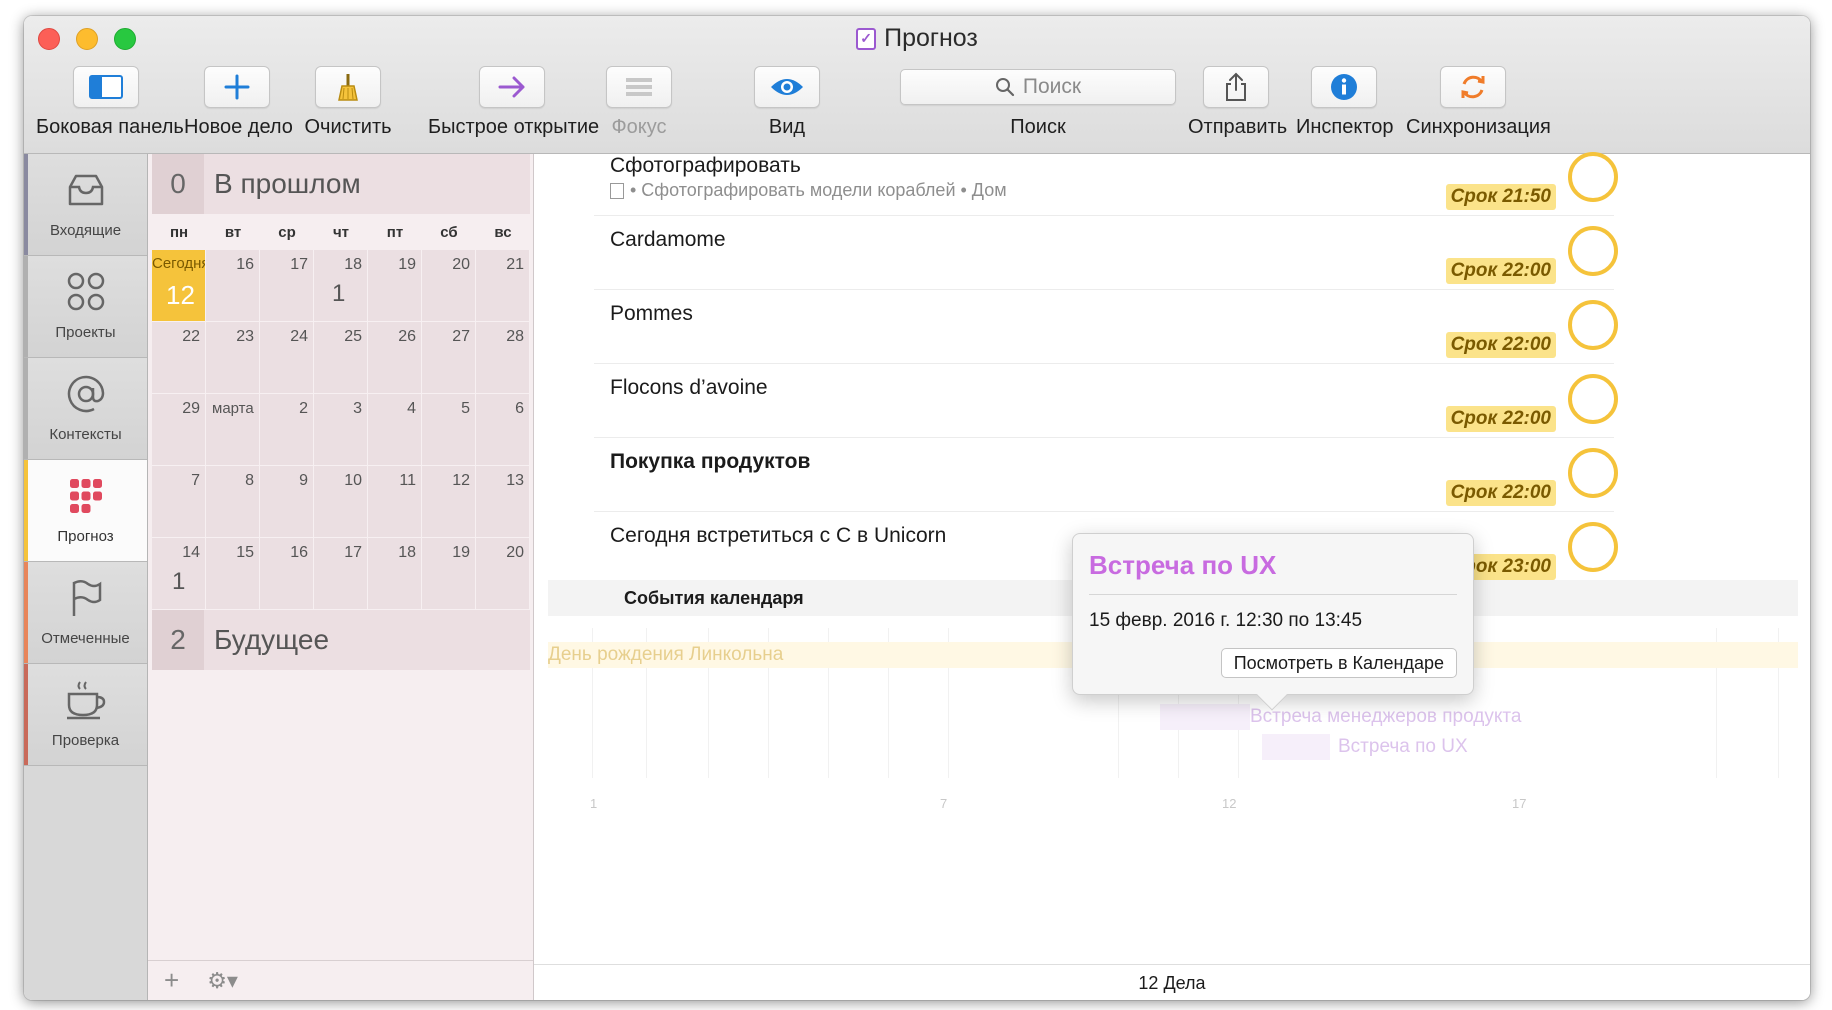 Image resolution: width=1832 pixels, height=1010 pixels. Describe the element at coordinates (503, 430) in the screenshot. I see `calendar-day: 6` at that location.